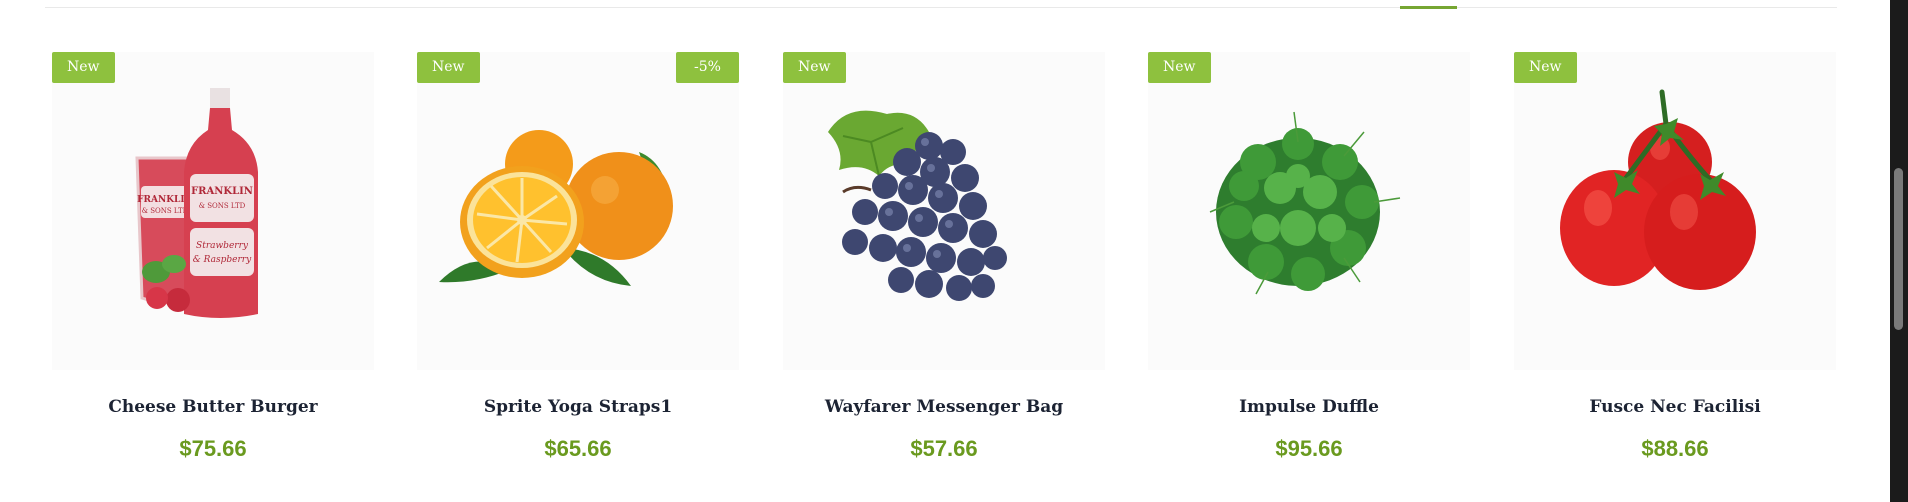  I want to click on bottle-label-brand: FRANKLIN, so click(222, 191).